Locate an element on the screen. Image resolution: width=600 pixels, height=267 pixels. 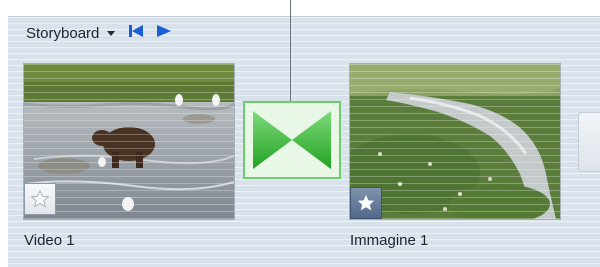
chevron-down-icon is located at coordinates (111, 33).